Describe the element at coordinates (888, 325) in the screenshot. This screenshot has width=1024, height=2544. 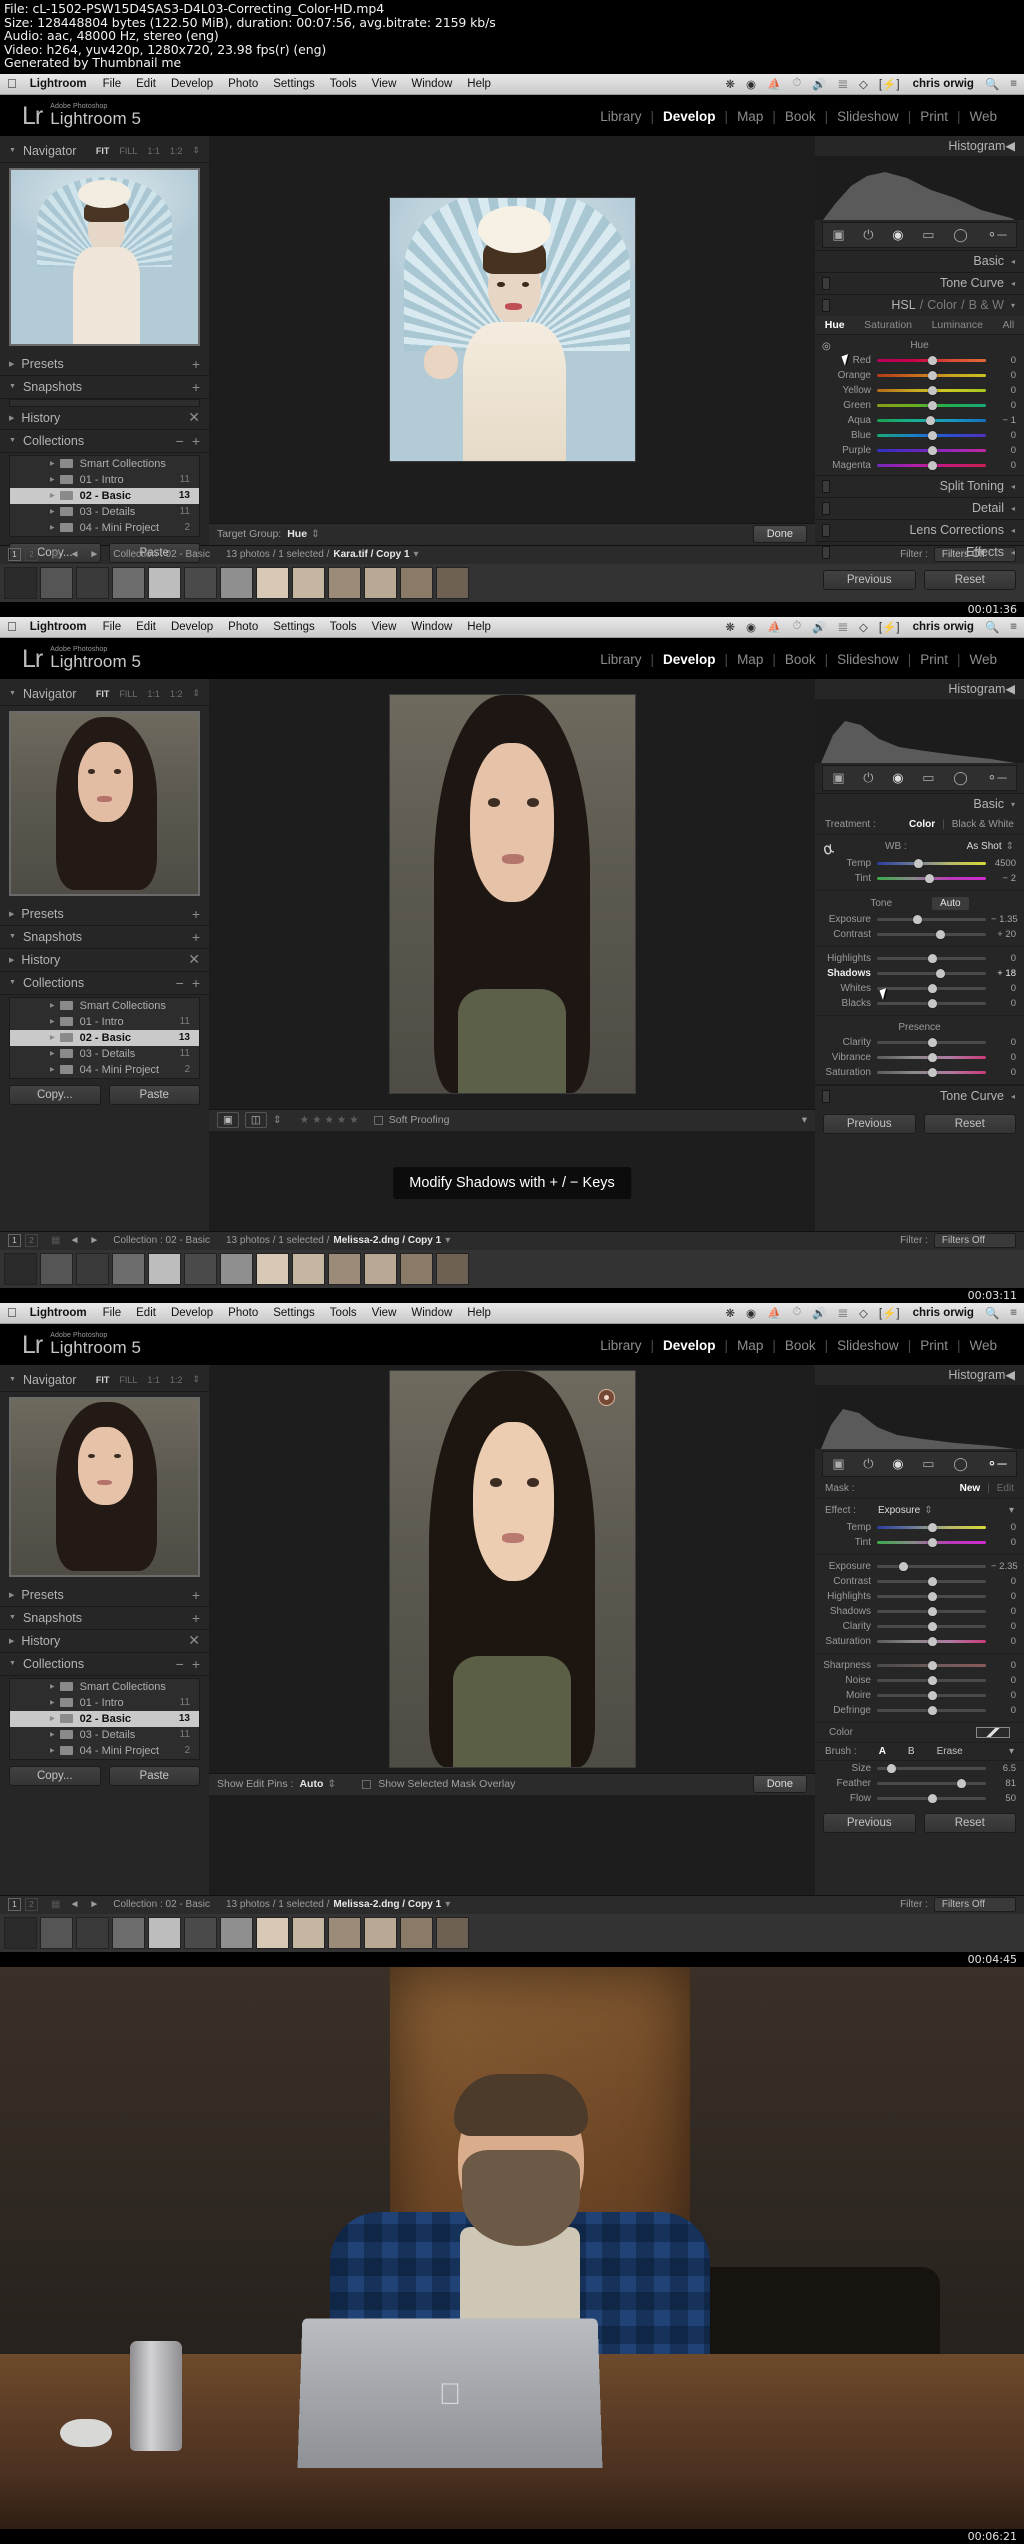
I see `subtab-saturation: Saturation` at that location.